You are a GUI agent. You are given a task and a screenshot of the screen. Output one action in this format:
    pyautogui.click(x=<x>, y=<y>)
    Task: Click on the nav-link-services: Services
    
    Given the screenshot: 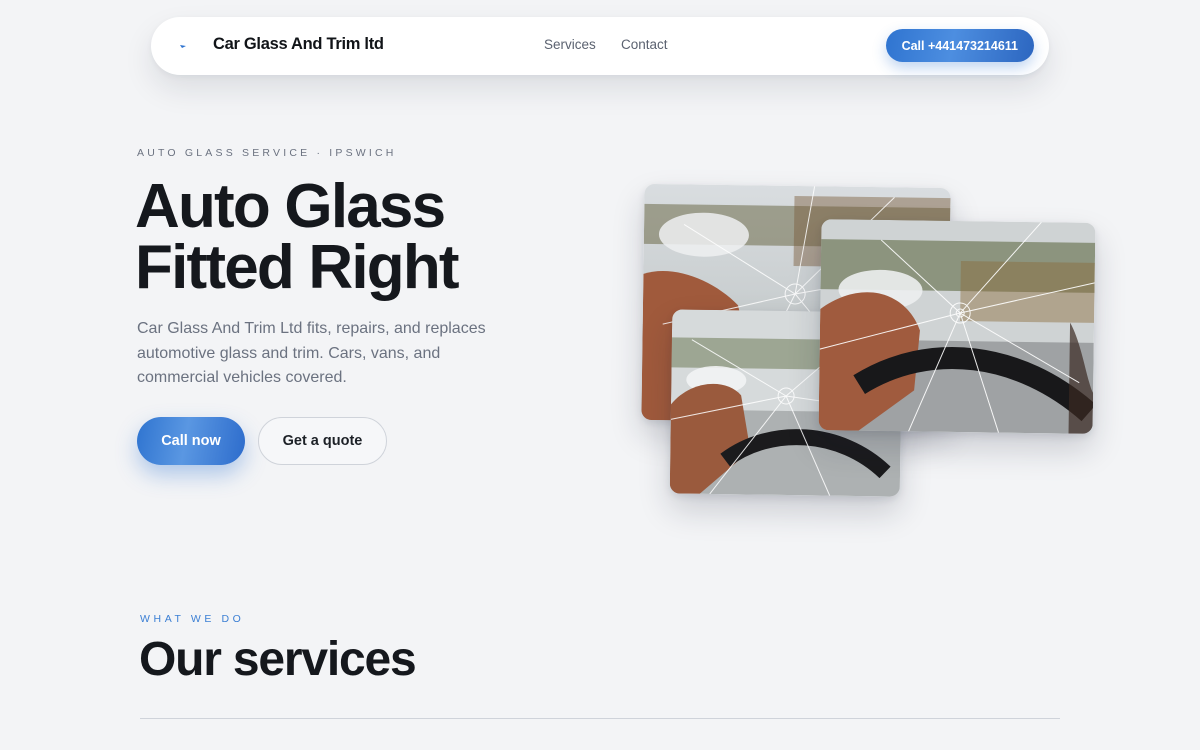 What is the action you would take?
    pyautogui.click(x=570, y=44)
    